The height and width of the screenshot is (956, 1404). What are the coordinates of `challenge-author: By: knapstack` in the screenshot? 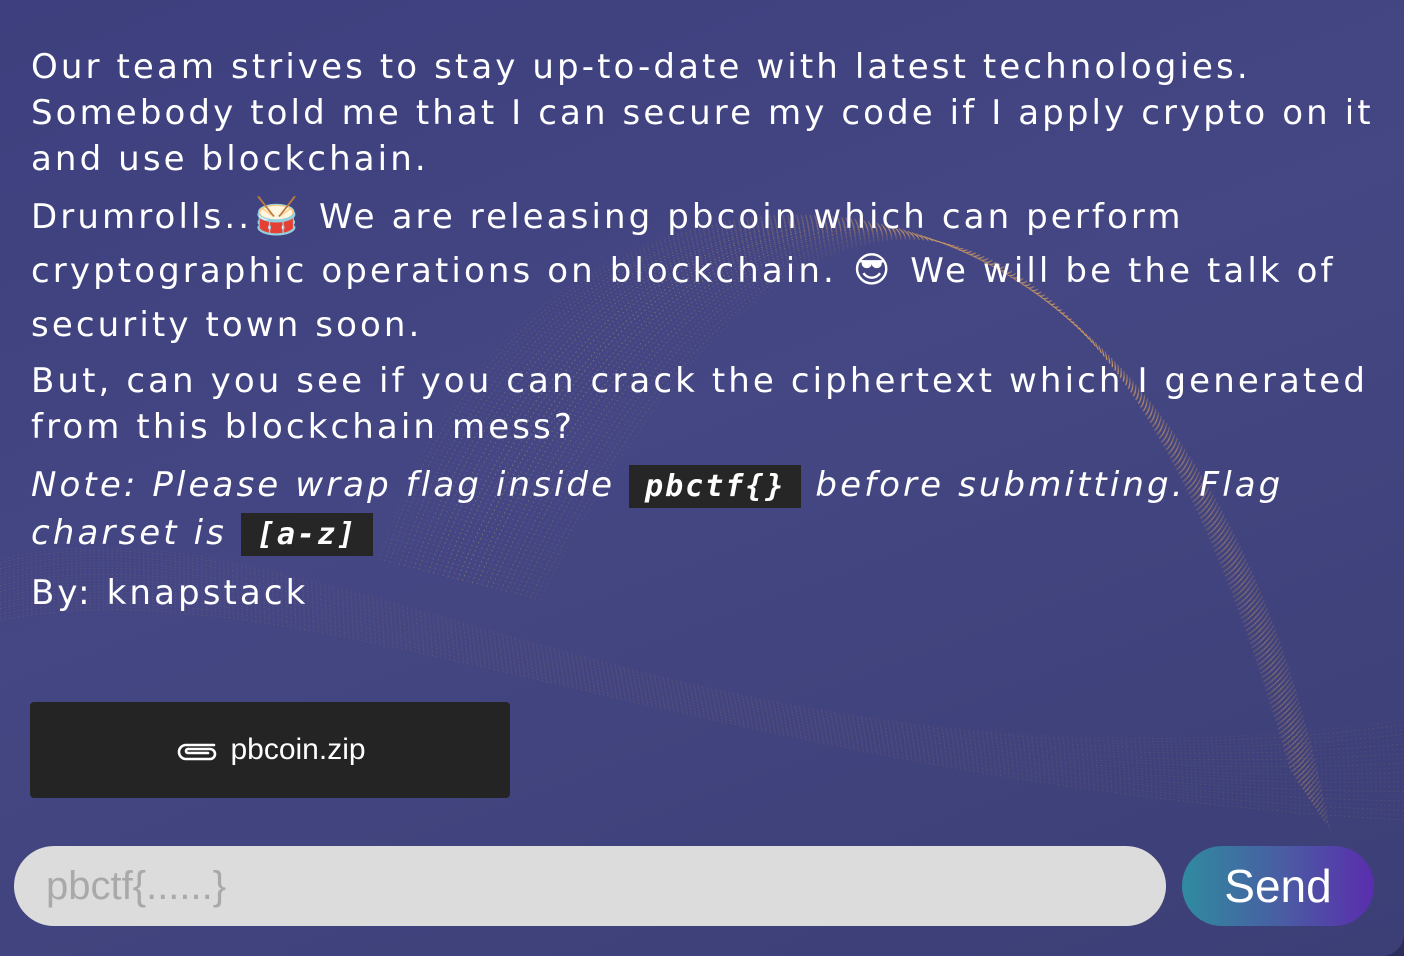 It's located at (170, 593).